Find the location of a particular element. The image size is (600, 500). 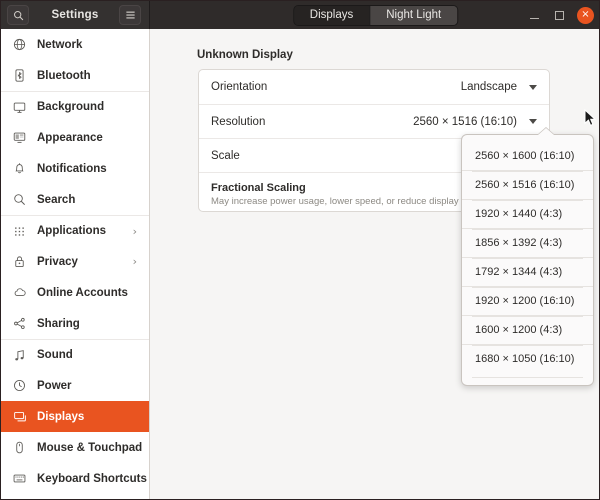

view-switcher: Displays Night Light is located at coordinates (375, 15).